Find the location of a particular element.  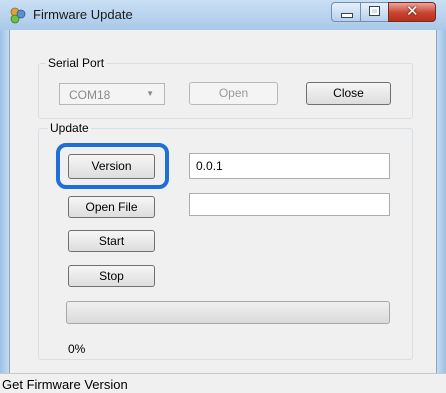

open-file-button: Open File is located at coordinates (111, 207).